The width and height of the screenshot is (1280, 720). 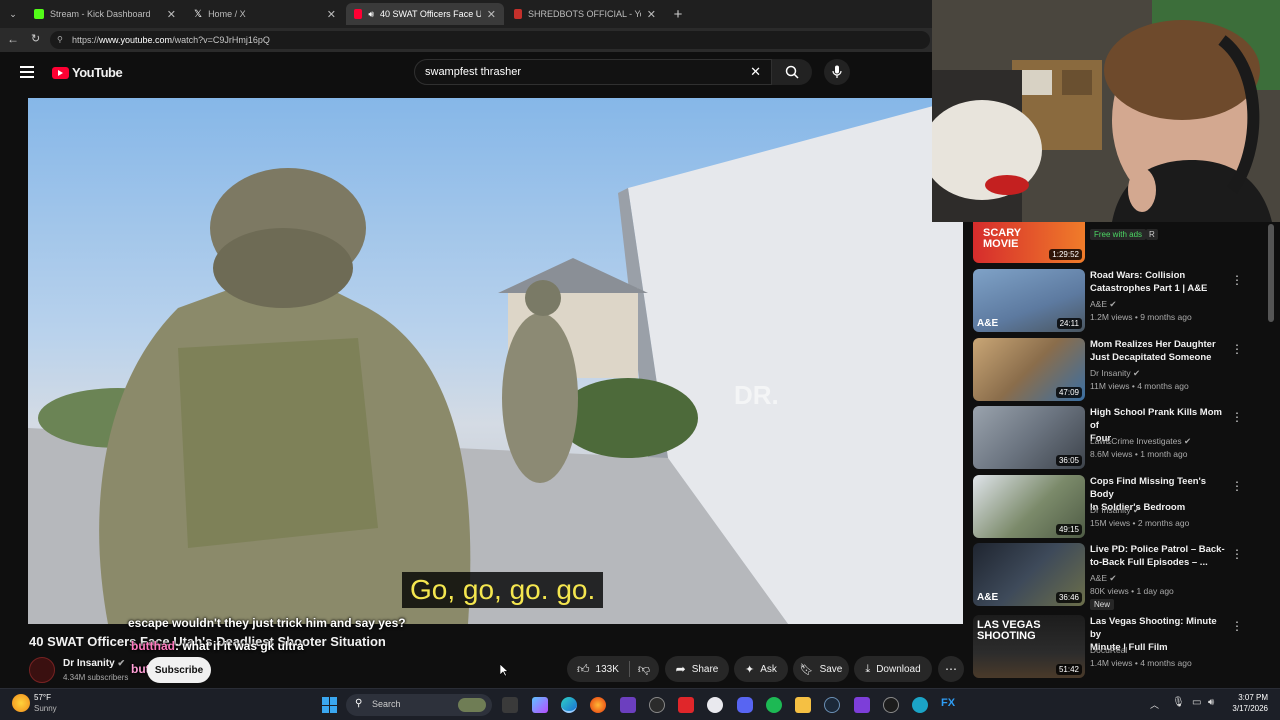 I want to click on taskbar-search: ⚲ Search, so click(x=419, y=705).